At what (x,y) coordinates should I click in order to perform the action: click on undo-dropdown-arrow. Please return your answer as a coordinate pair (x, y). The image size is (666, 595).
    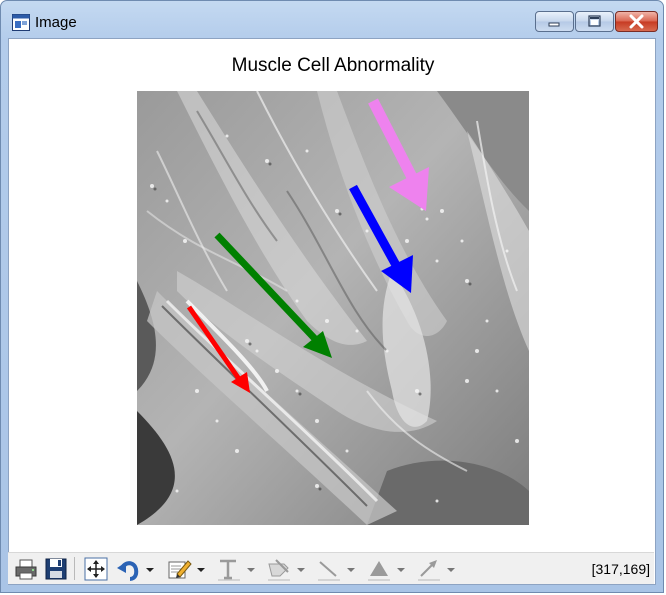
    Looking at the image, I should click on (150, 569).